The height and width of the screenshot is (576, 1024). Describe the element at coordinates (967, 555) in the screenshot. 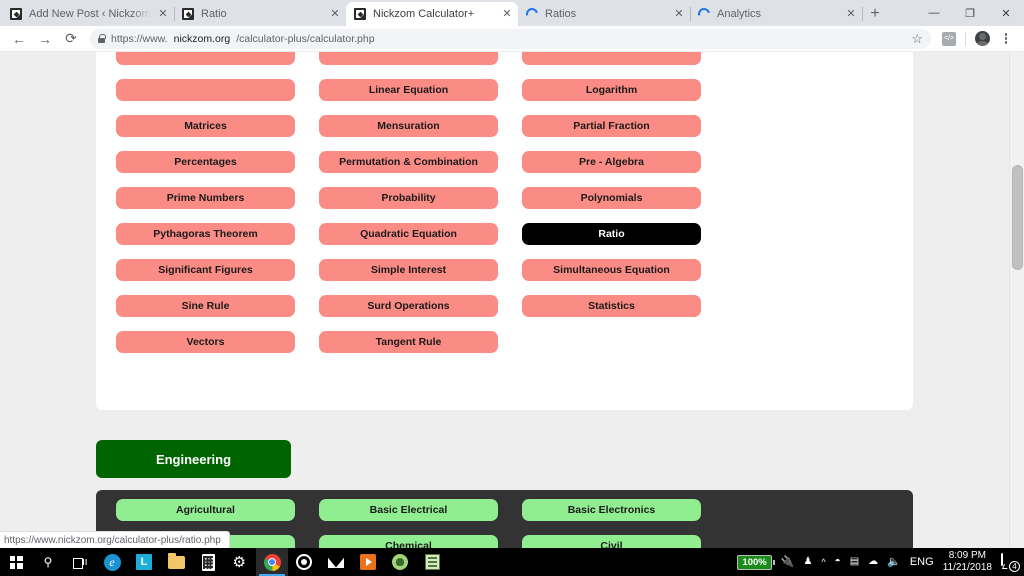

I see `clock-time: 8:09 PM` at that location.